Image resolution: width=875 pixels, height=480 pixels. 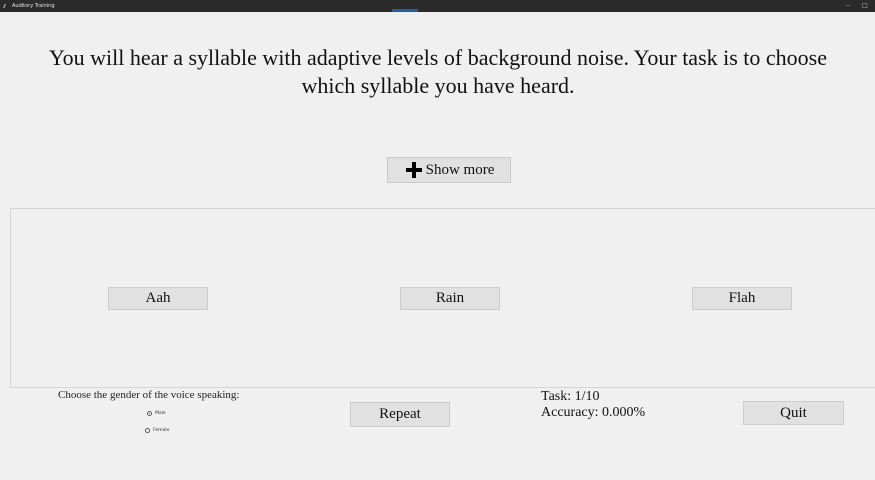 What do you see at coordinates (149, 395) in the screenshot?
I see `gender-prompt: Choose the gender of the voice speaking:` at bounding box center [149, 395].